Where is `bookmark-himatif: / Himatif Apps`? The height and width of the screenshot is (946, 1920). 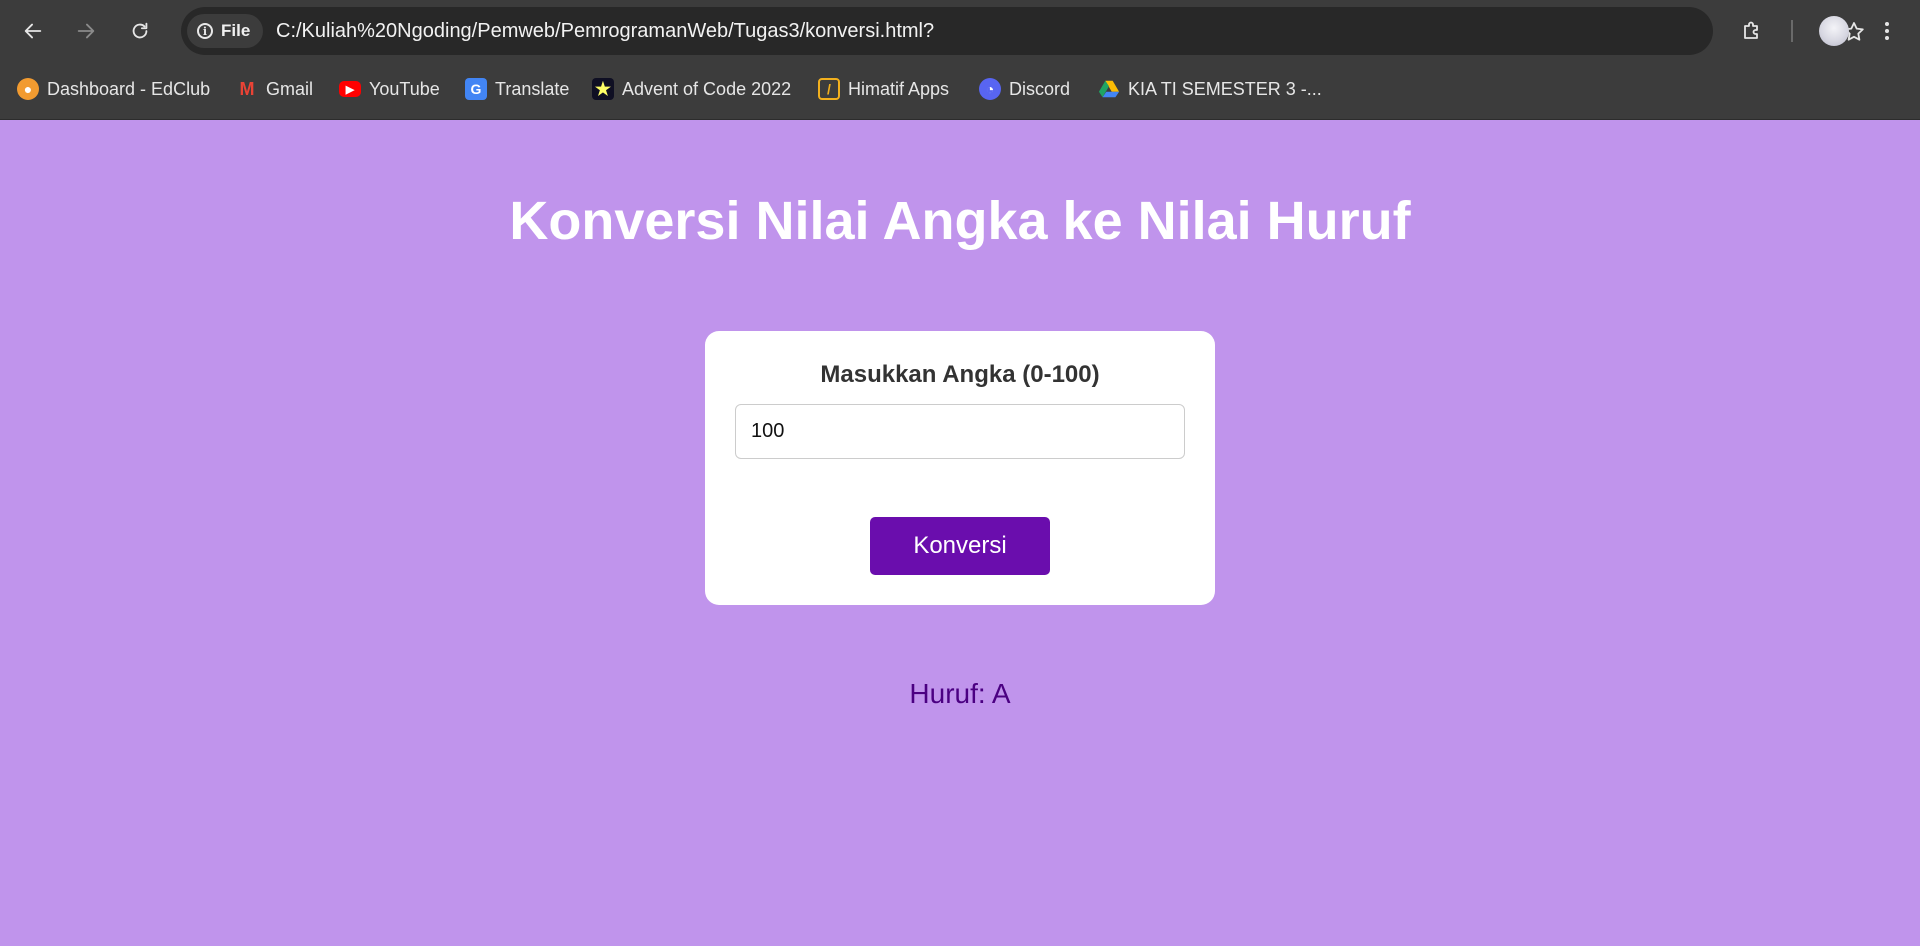
bookmark-himatif: / Himatif Apps is located at coordinates (883, 89).